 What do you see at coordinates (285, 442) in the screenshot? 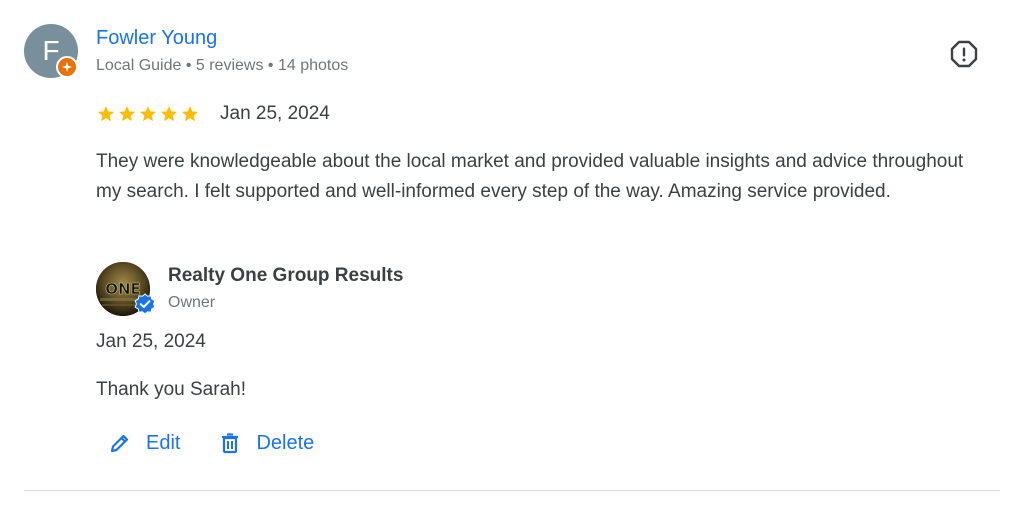
I see `delete-label: Delete` at bounding box center [285, 442].